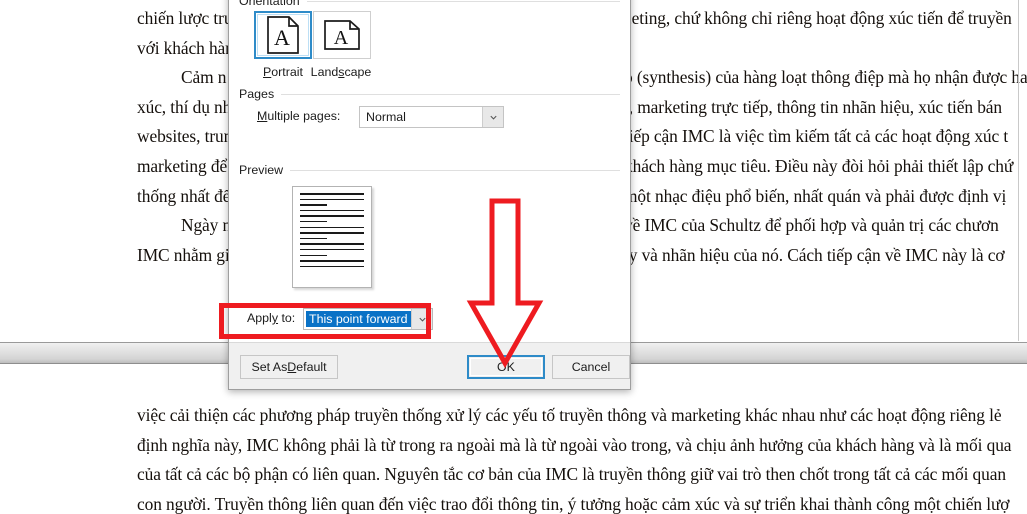 This screenshot has height=514, width=1027. I want to click on set-as-default-post: efault, so click(311, 367).